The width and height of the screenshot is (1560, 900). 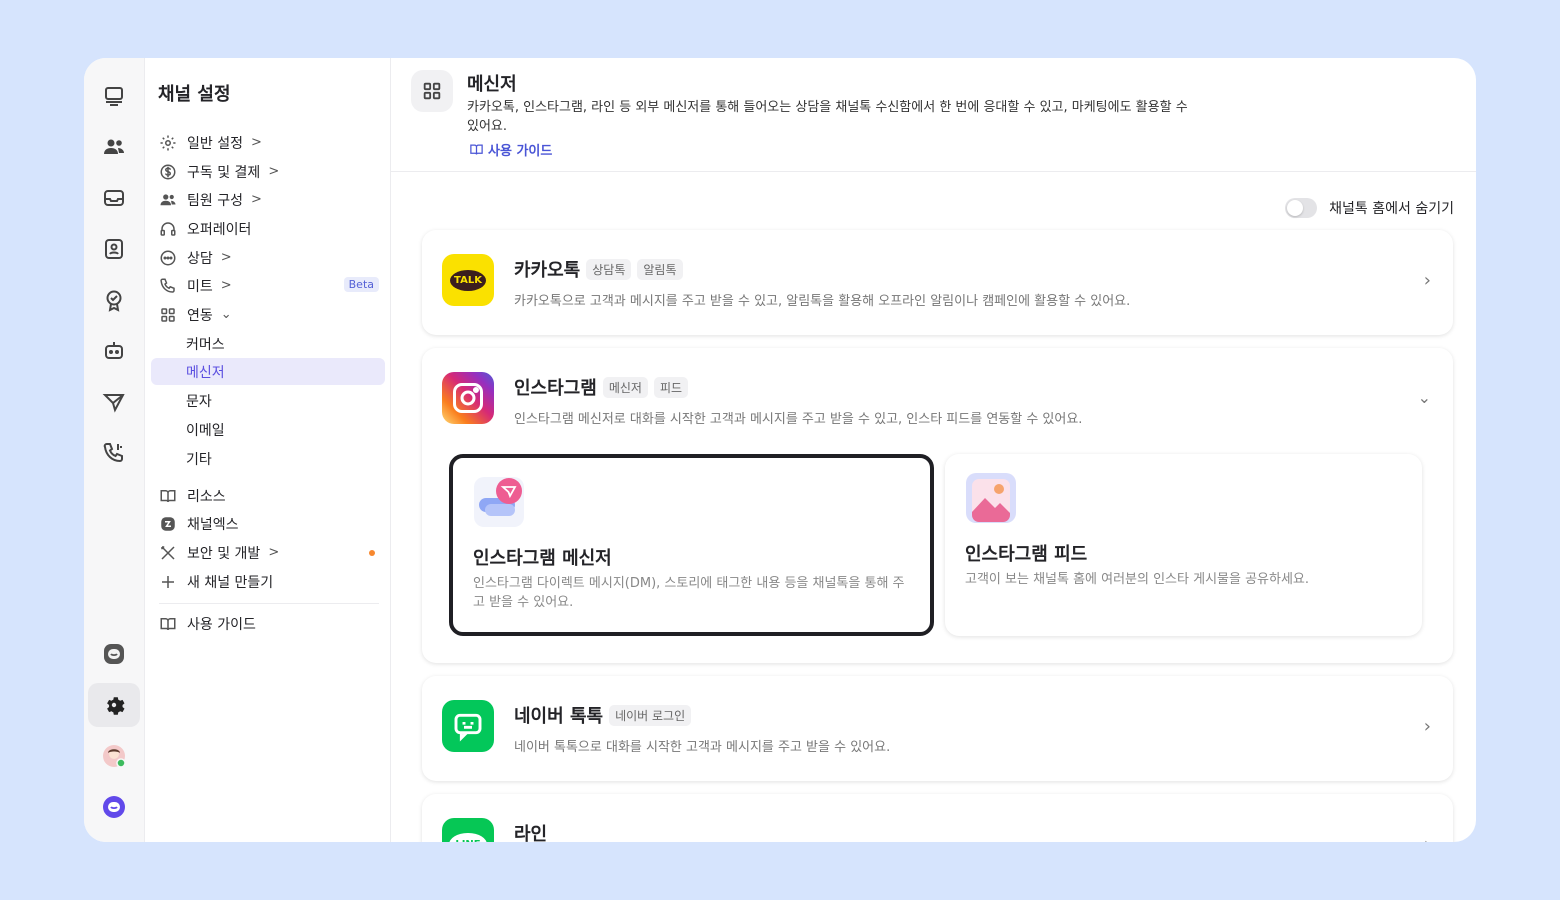 I want to click on page-title: 메신저, so click(x=492, y=84).